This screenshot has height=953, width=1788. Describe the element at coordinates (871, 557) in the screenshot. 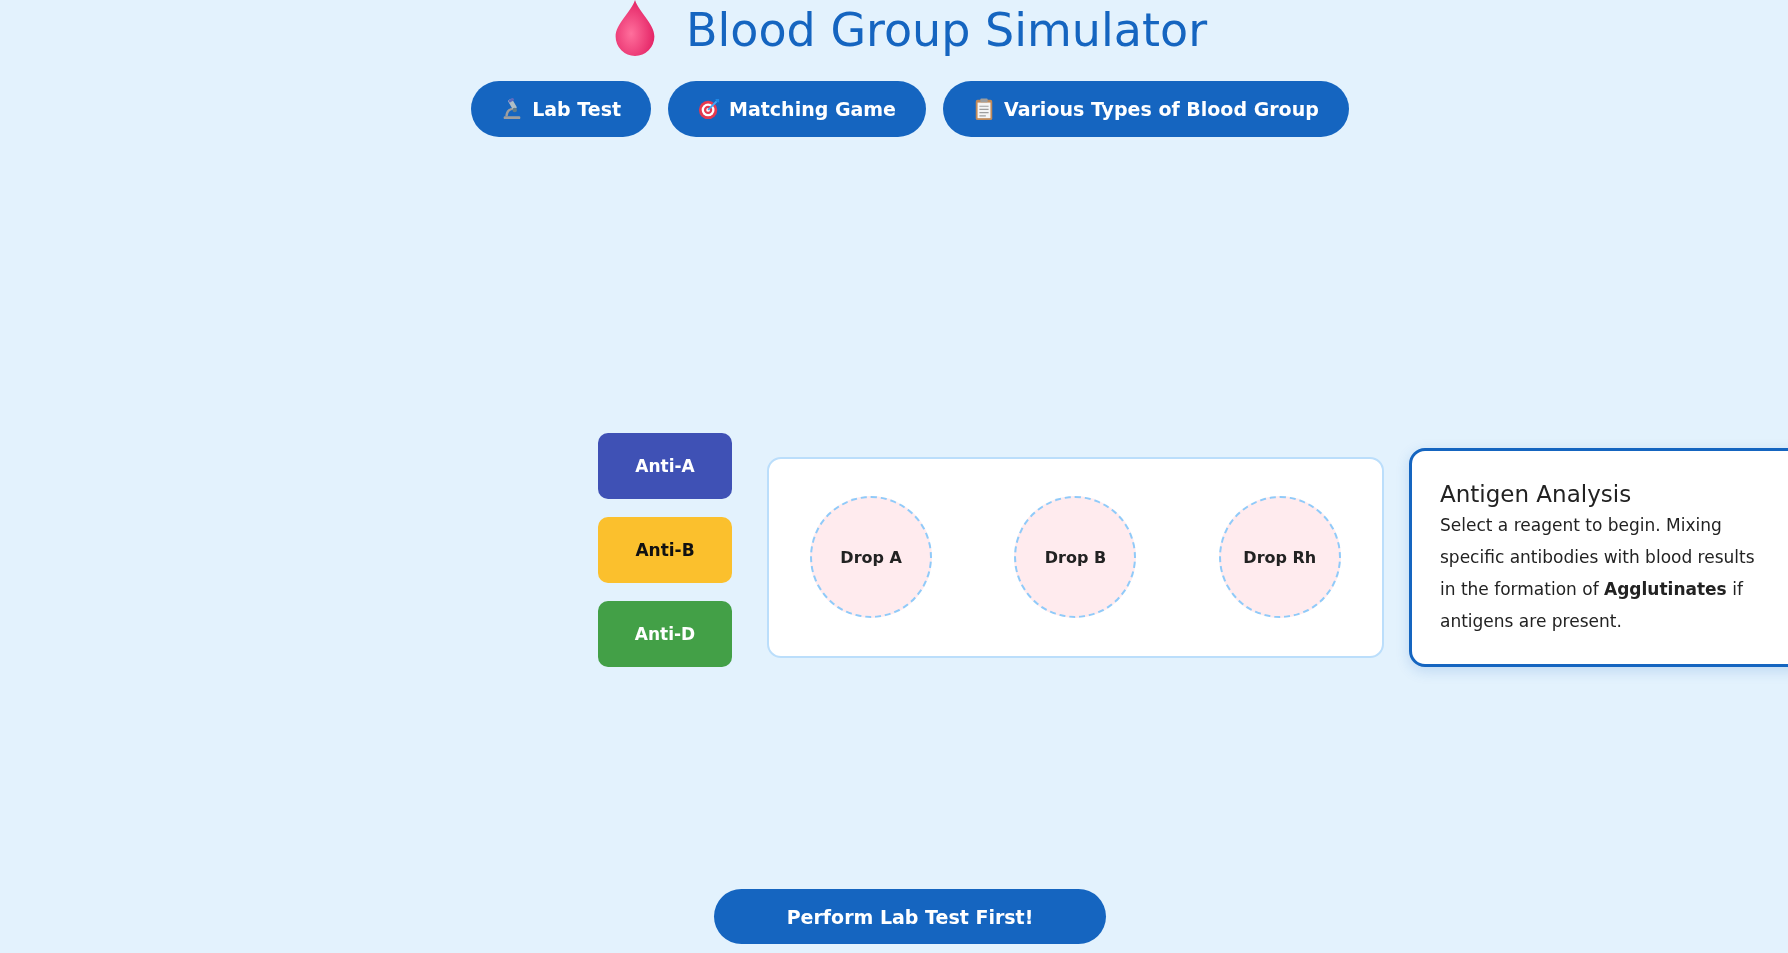

I see `drop-zone: Drop A` at that location.